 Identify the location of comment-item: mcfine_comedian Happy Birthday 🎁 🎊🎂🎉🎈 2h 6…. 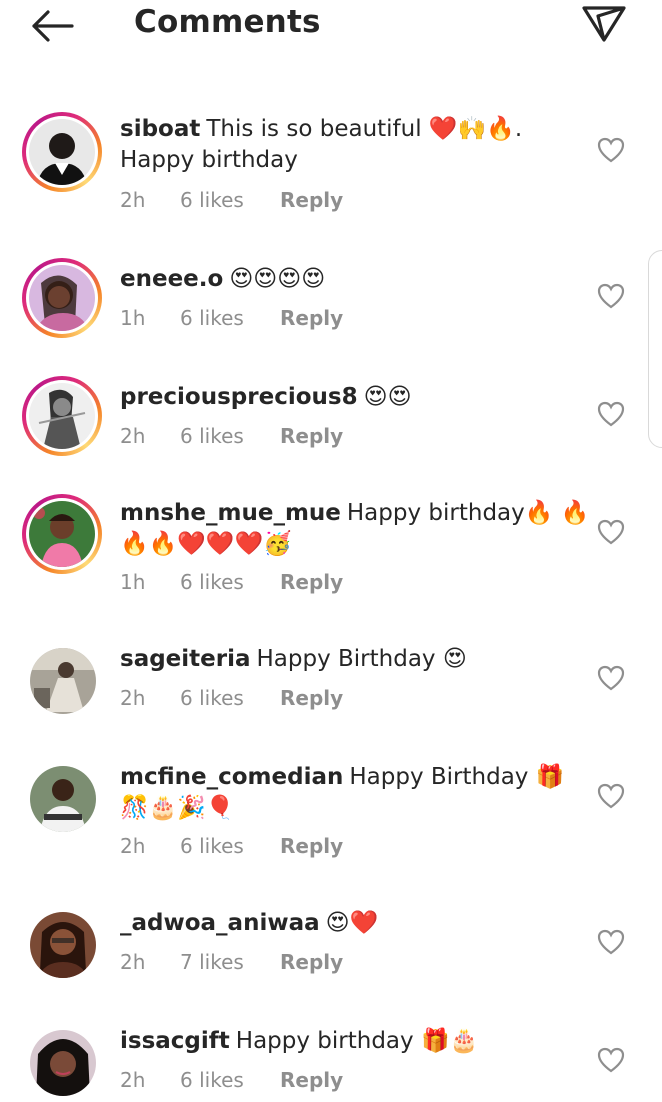
(331, 813).